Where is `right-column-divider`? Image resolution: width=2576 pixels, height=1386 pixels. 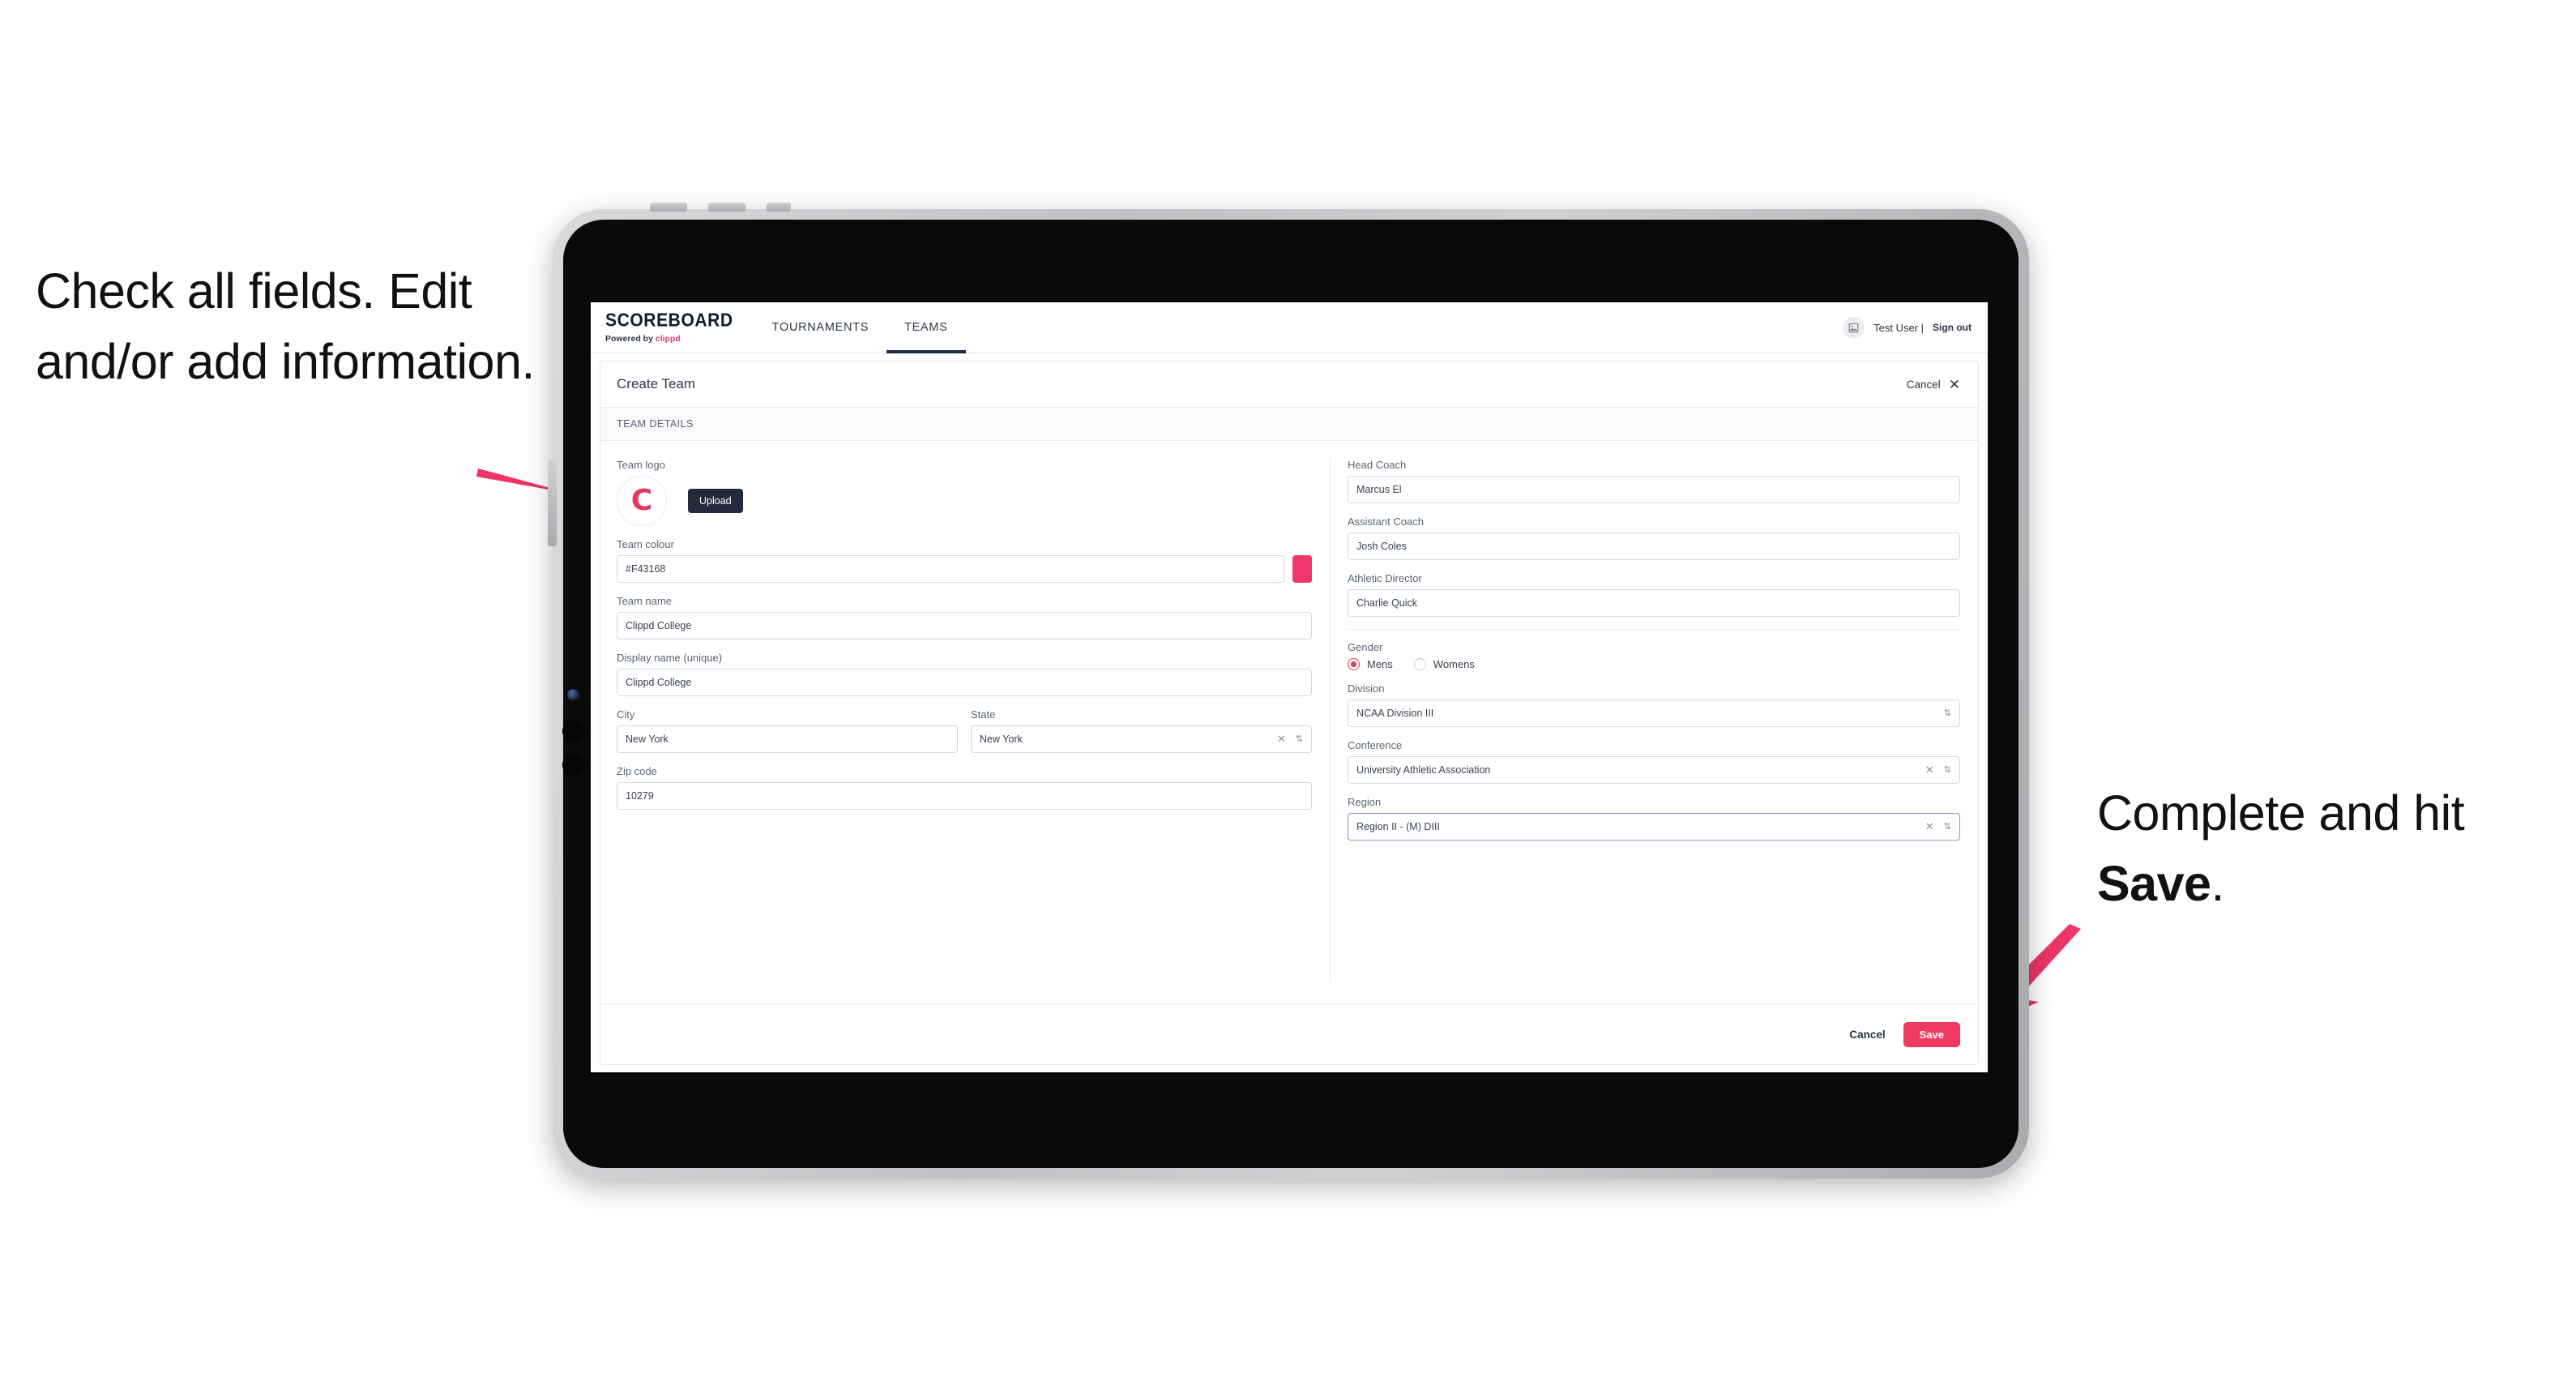 right-column-divider is located at coordinates (1654, 629).